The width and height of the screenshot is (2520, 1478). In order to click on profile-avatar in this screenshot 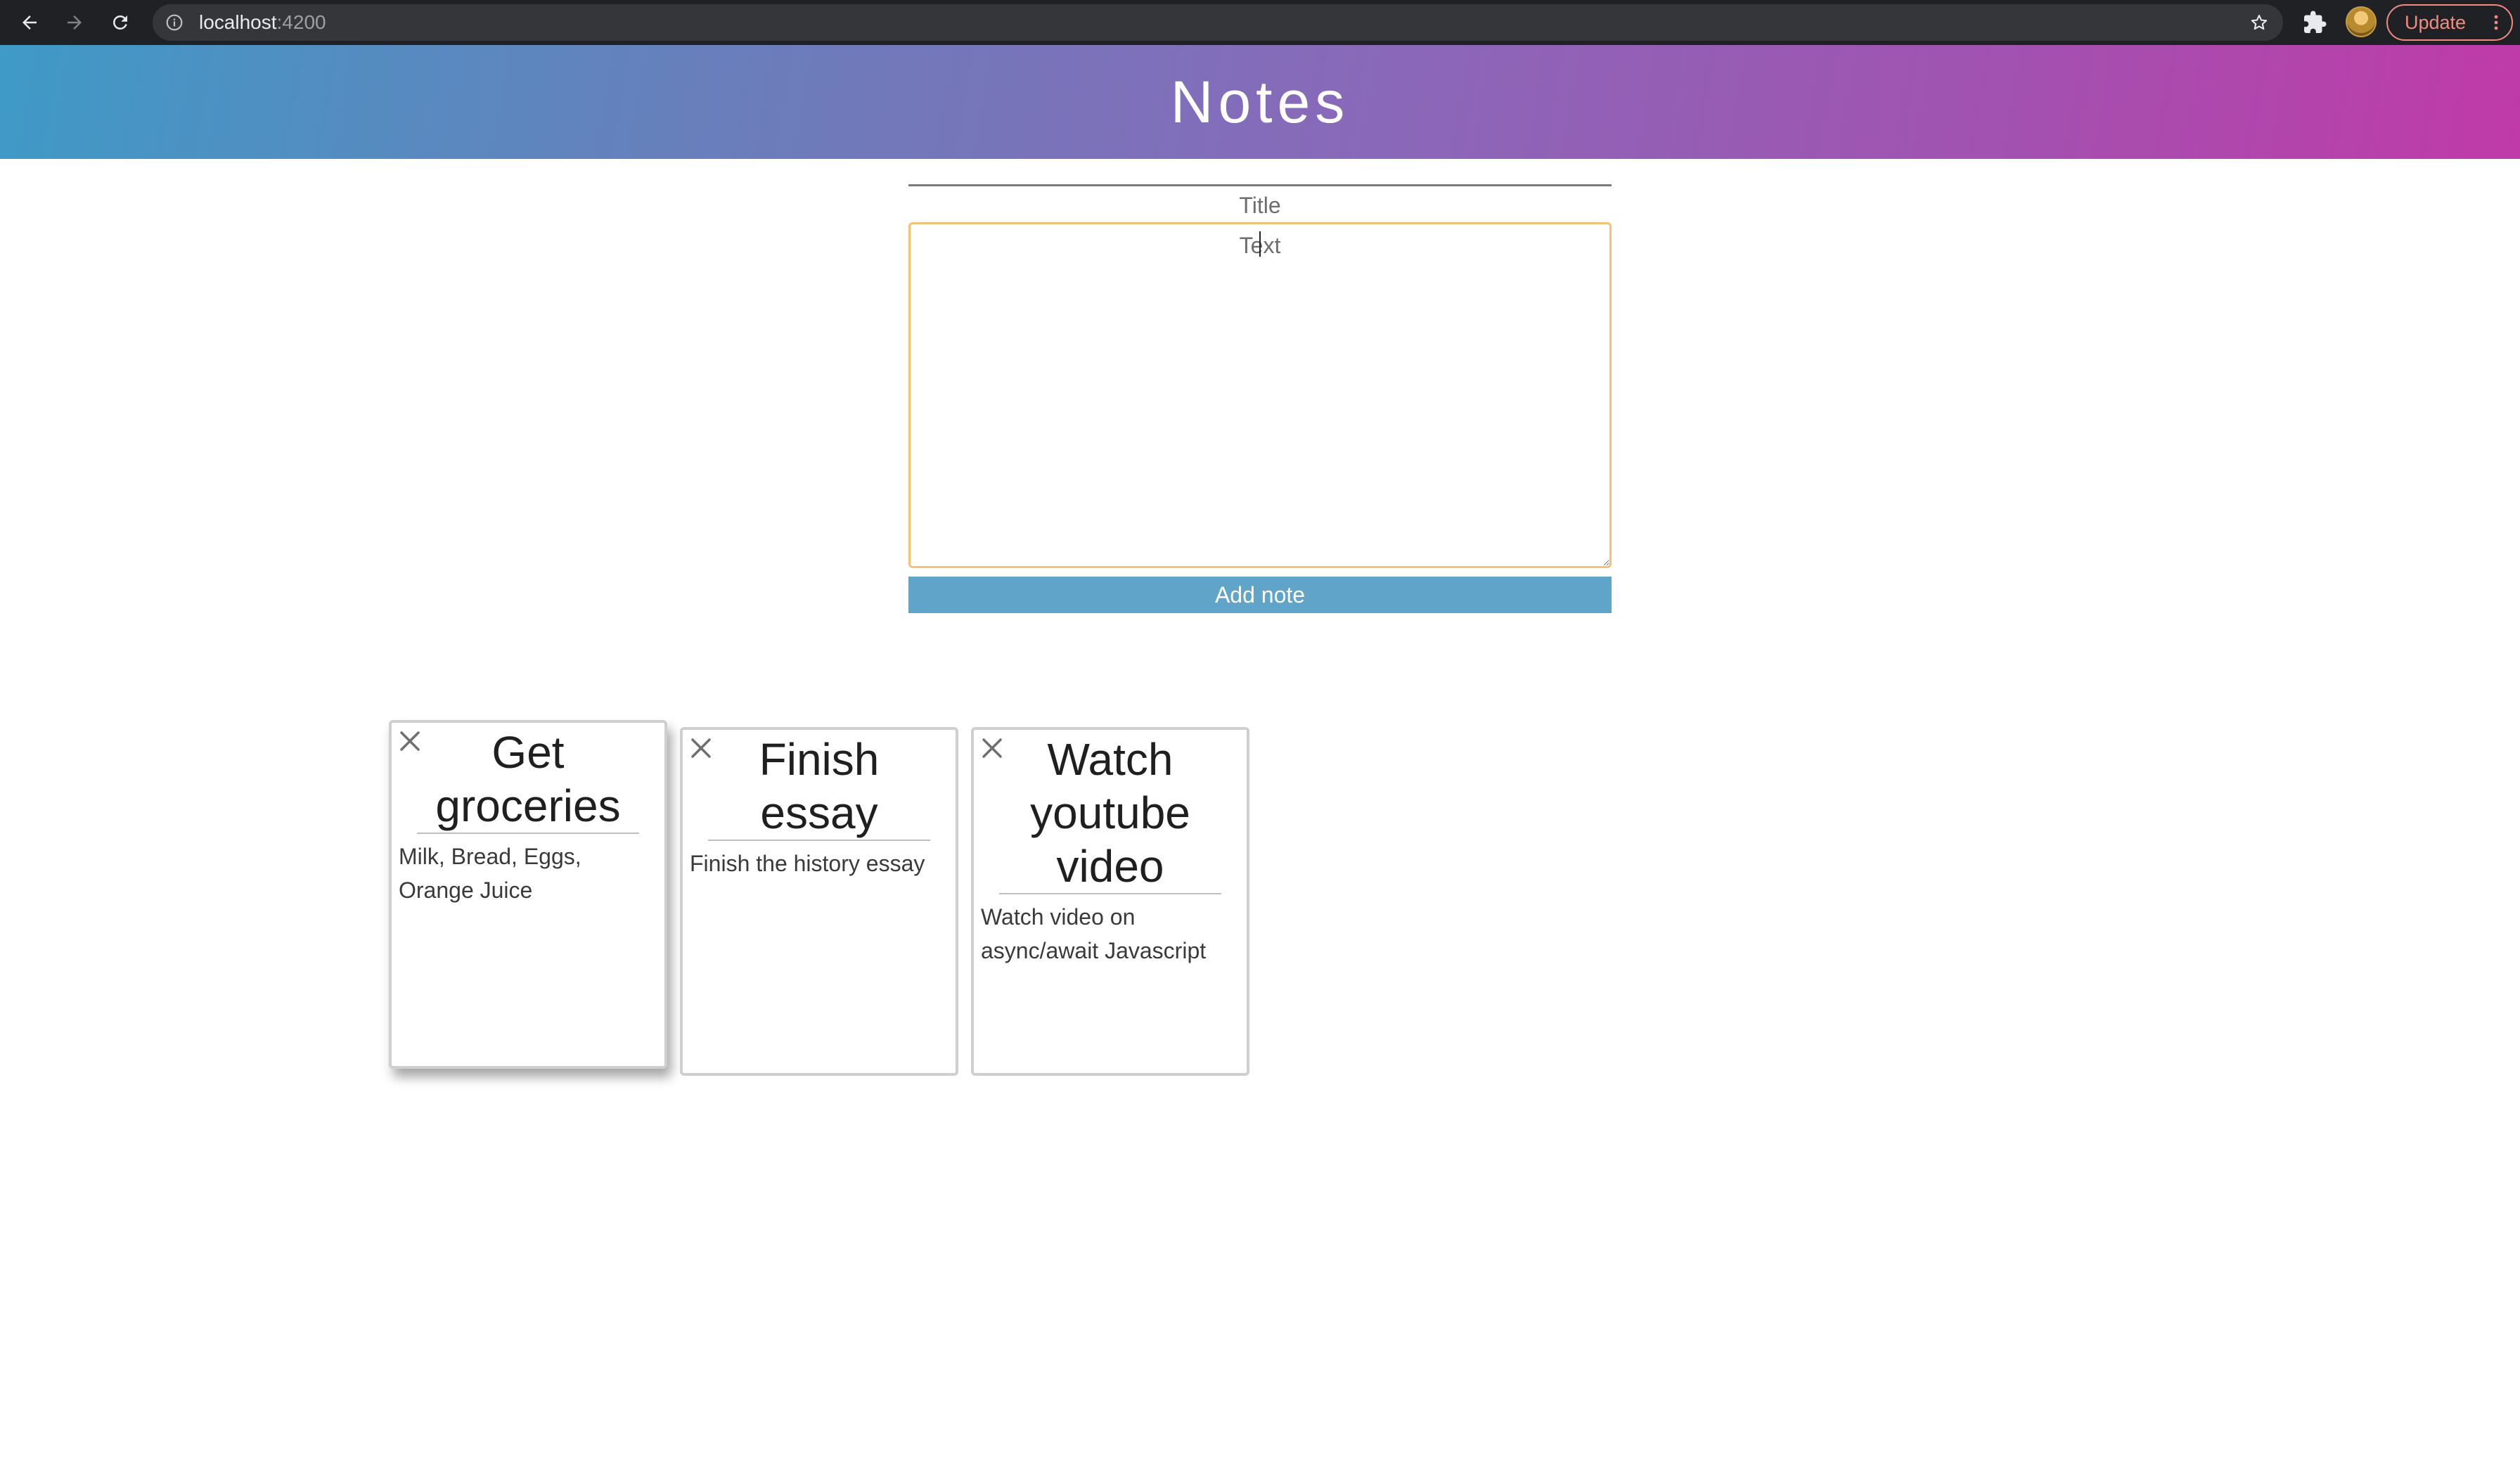, I will do `click(2361, 21)`.